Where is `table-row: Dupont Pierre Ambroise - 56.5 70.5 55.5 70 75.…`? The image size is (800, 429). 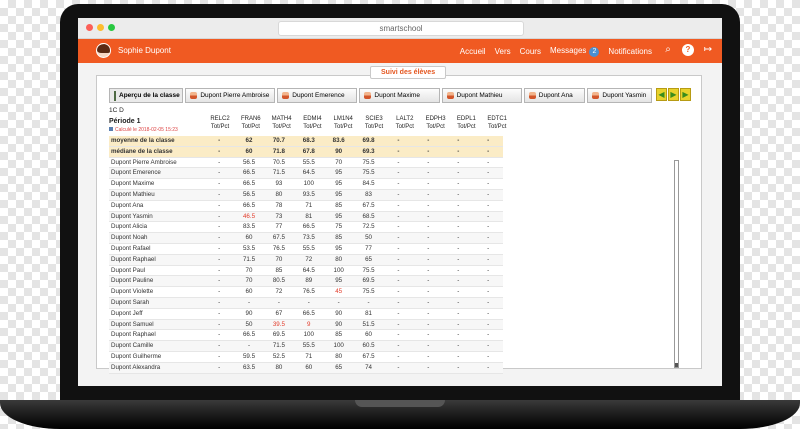
table-row: Dupont Pierre Ambroise - 56.5 70.5 55.5 70 75.… is located at coordinates (306, 163).